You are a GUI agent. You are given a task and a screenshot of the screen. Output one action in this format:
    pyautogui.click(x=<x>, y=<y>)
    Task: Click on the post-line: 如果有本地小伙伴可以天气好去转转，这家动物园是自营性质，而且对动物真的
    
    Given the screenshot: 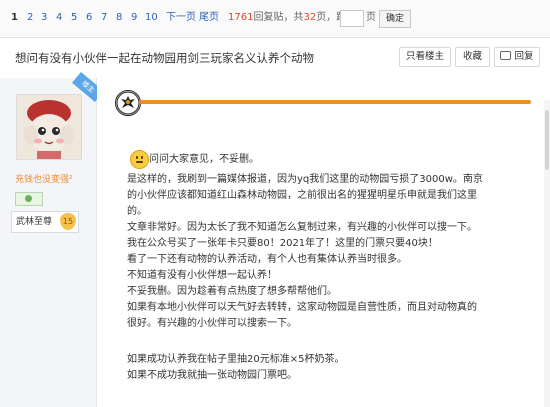 What is the action you would take?
    pyautogui.click(x=302, y=307)
    